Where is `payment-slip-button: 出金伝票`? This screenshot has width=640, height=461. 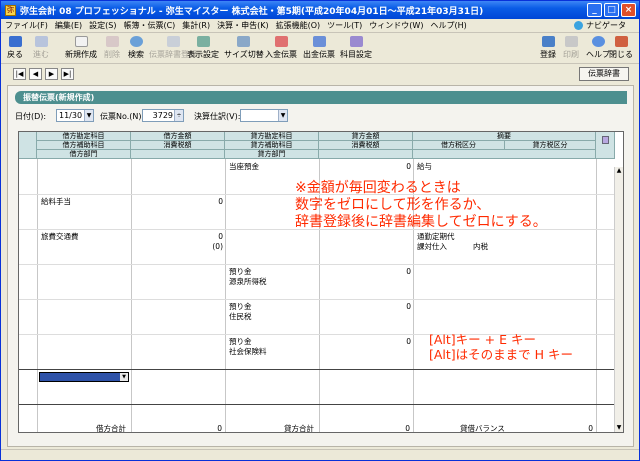
payment-slip-button: 出金伝票 is located at coordinates (319, 48).